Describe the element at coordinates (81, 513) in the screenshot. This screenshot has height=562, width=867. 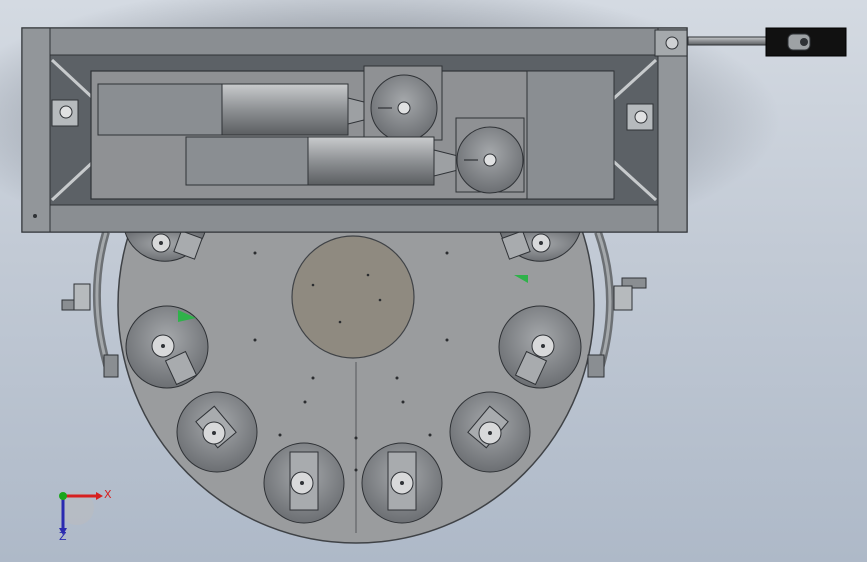
I see `coordinate-triad` at that location.